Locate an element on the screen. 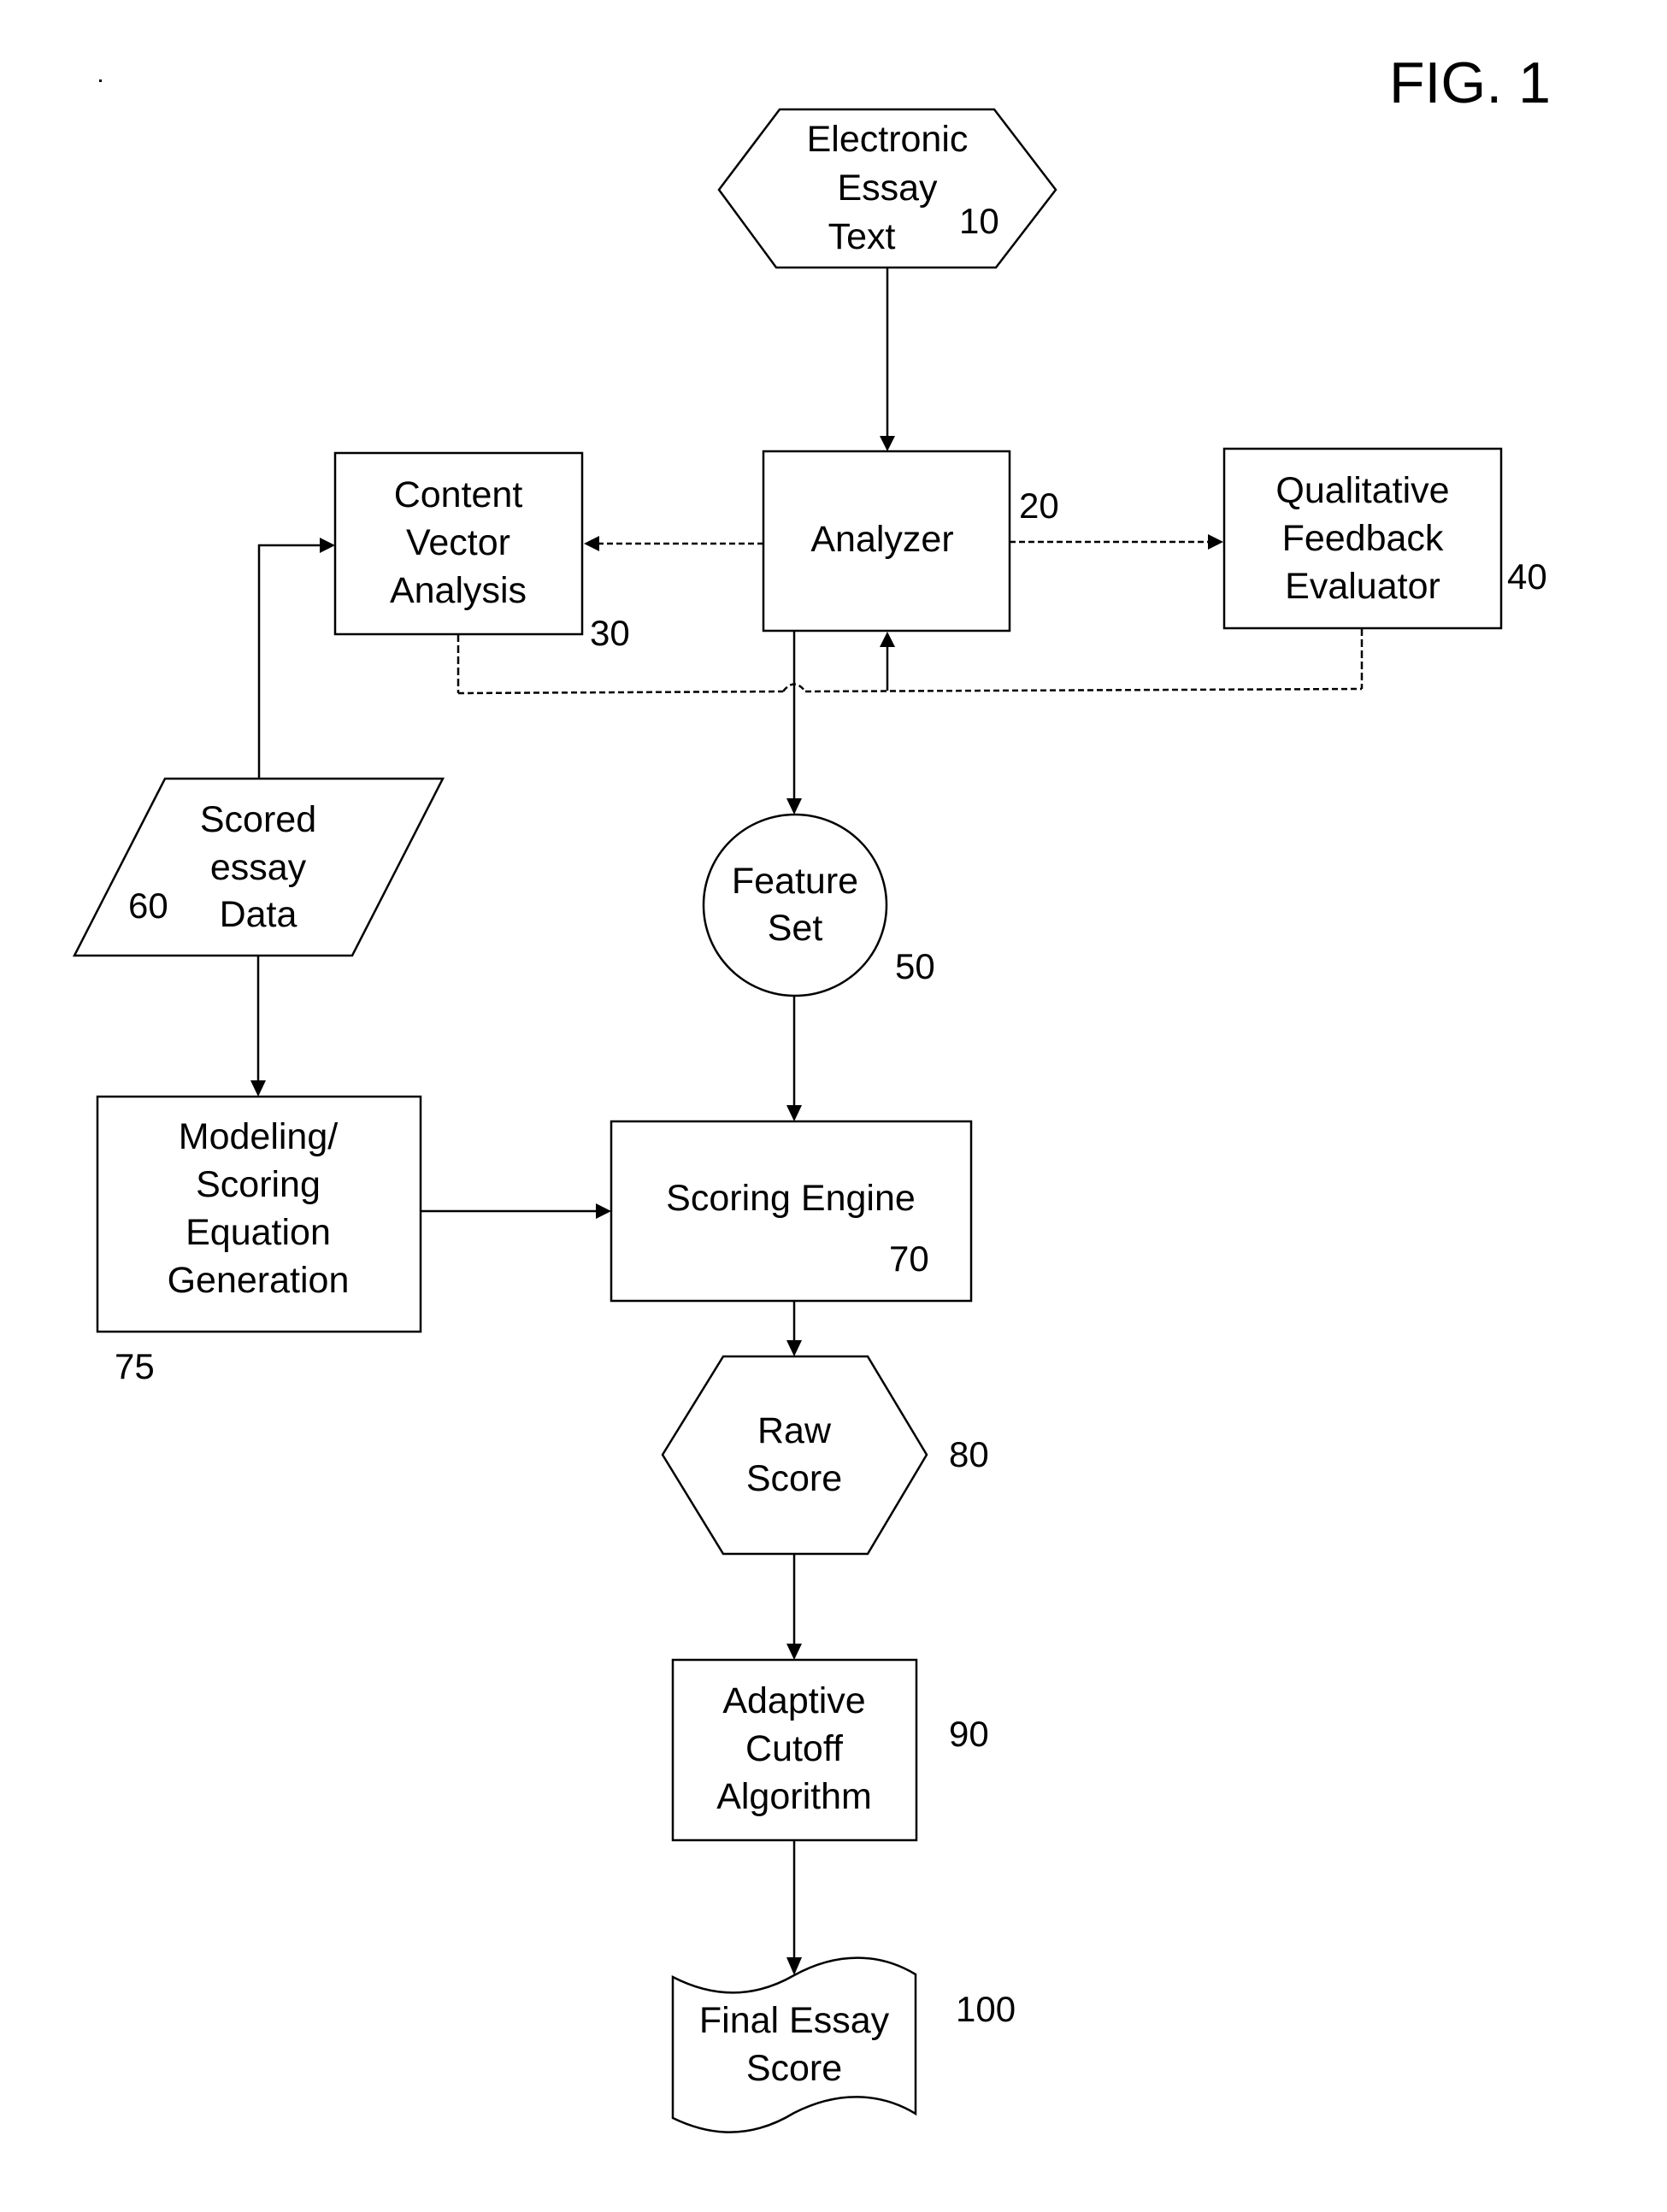  node-modeling-scoring-equation-generation: Modeling/ Scoring Equation Generation 75 is located at coordinates (259, 1240).